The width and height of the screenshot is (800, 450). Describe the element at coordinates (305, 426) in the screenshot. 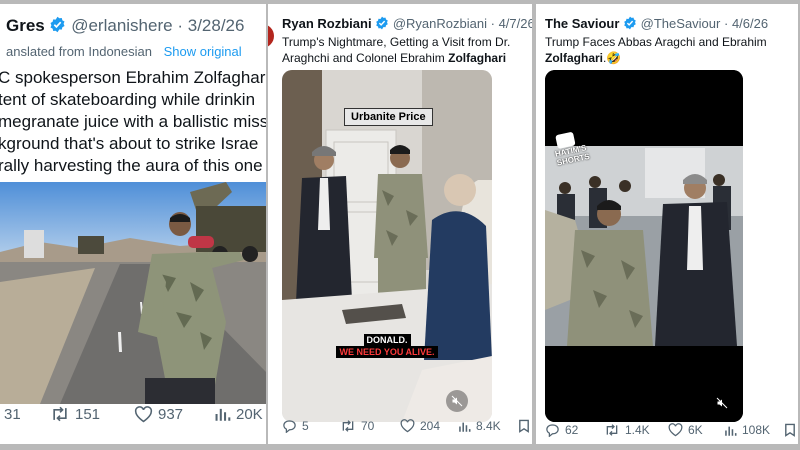

I see `reply-count: 5` at that location.